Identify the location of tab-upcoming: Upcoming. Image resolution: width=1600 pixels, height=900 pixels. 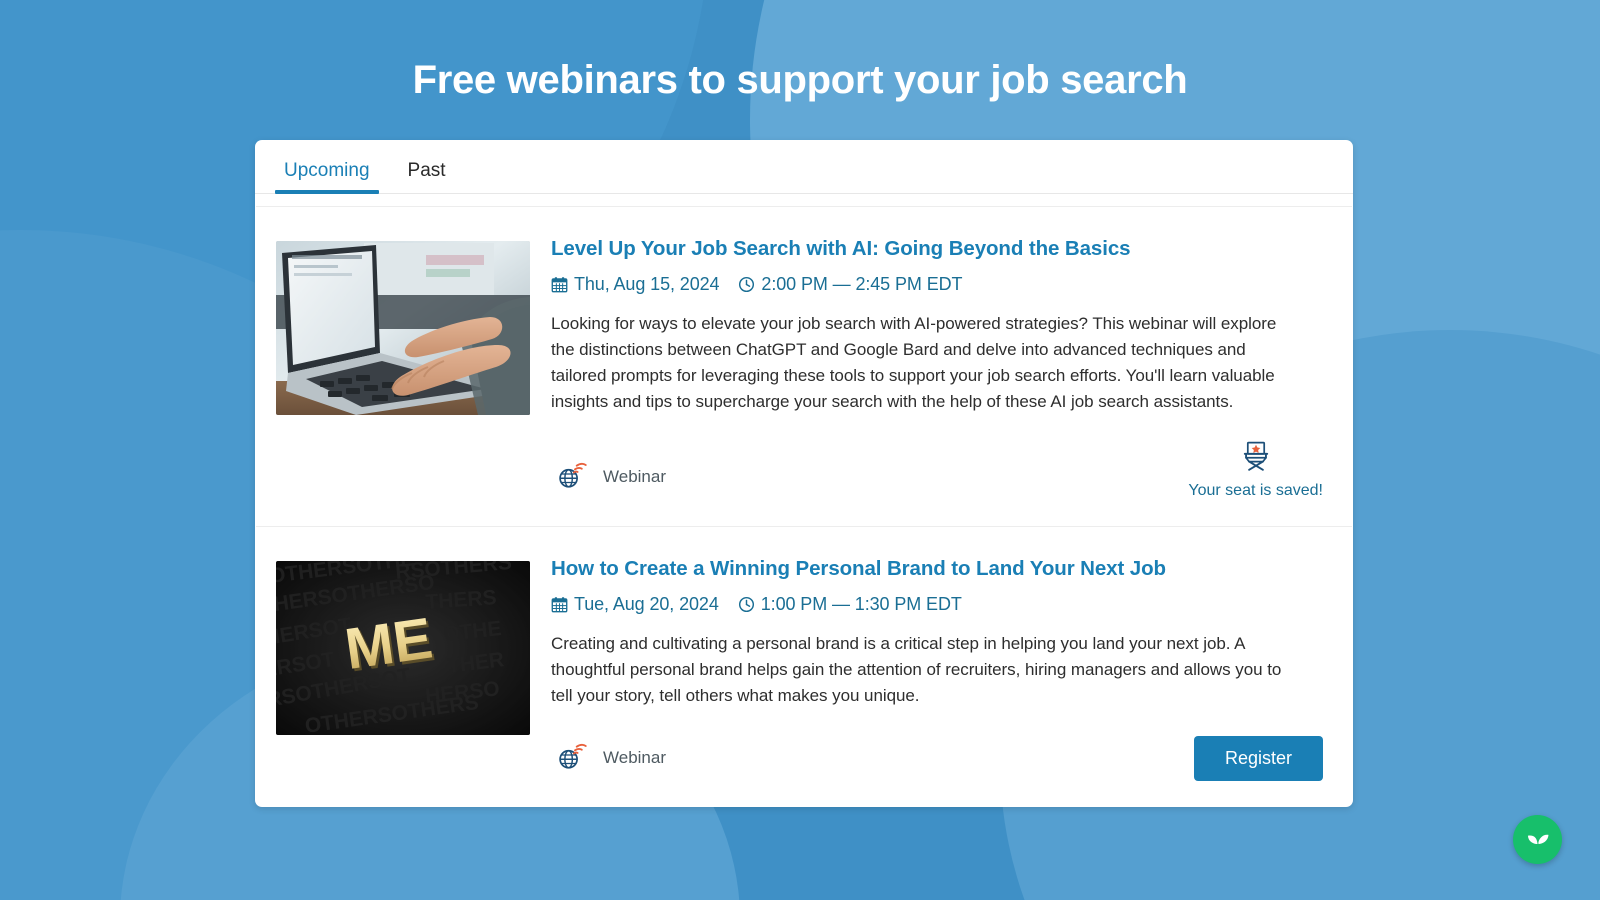
(327, 177).